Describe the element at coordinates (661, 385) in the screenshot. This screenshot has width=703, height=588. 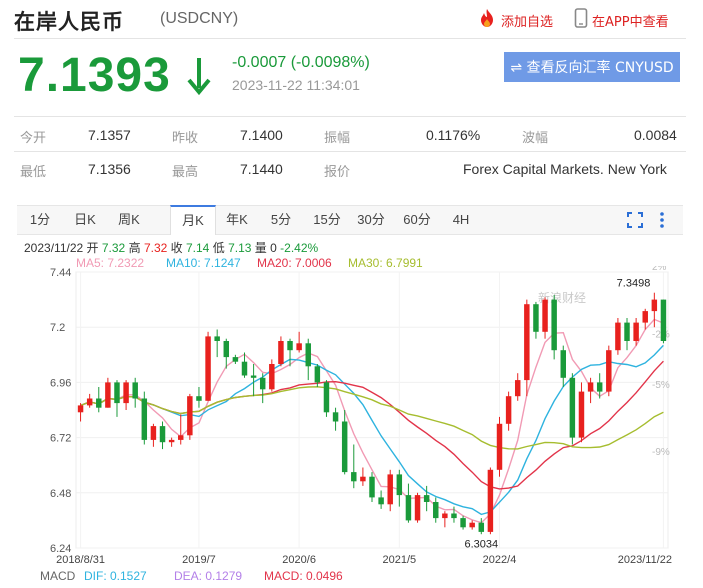
I see `pct-tick-label: -5%` at that location.